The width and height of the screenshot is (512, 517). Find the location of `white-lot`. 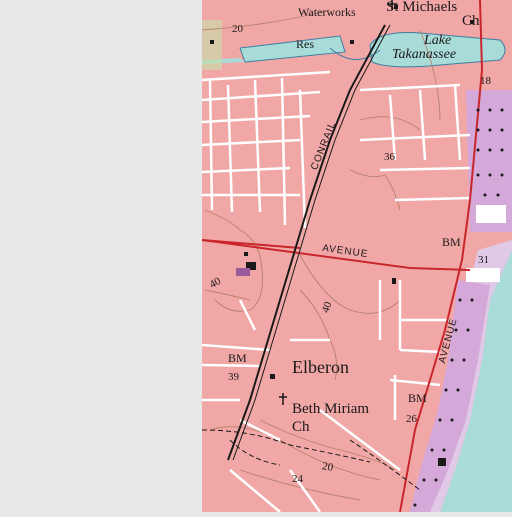

white-lot is located at coordinates (491, 214).